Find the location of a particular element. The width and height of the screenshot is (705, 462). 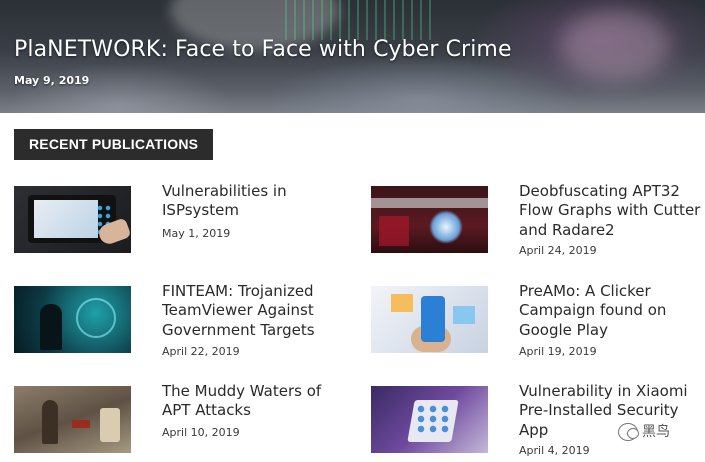

hooded-figure-decor is located at coordinates (51, 327).